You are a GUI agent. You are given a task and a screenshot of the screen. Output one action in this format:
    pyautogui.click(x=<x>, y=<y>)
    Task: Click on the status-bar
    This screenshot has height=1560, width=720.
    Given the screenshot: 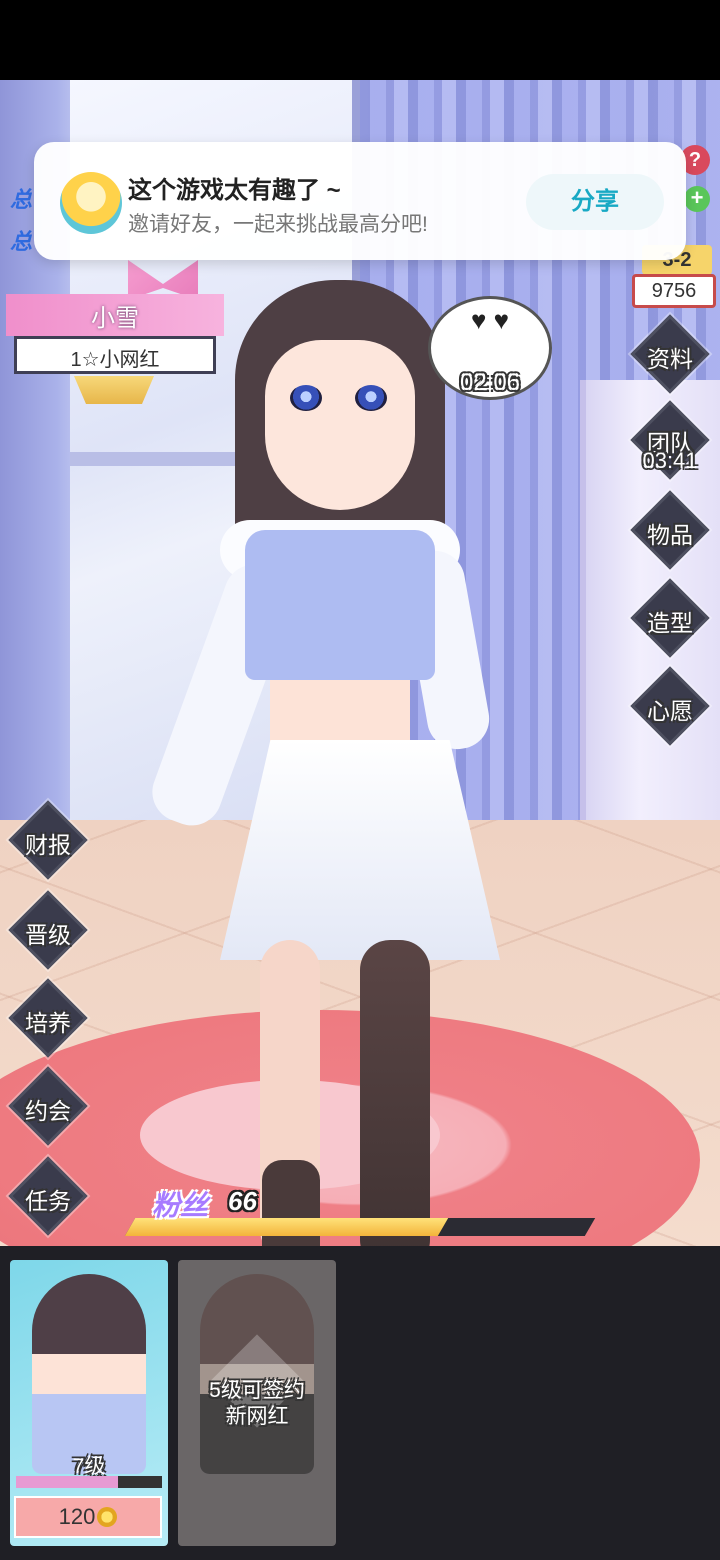 What is the action you would take?
    pyautogui.click(x=360, y=40)
    